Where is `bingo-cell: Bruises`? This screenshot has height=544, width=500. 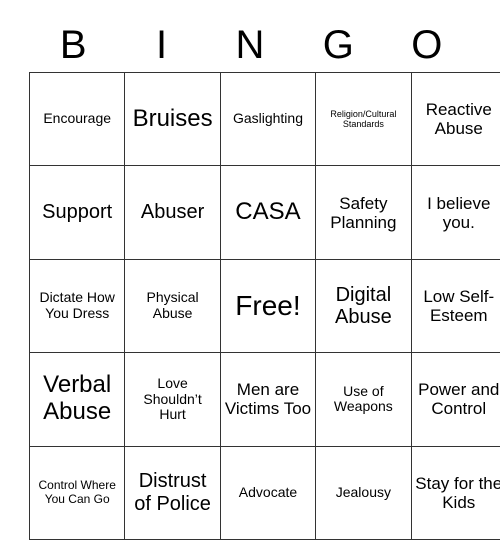 bingo-cell: Bruises is located at coordinates (172, 119).